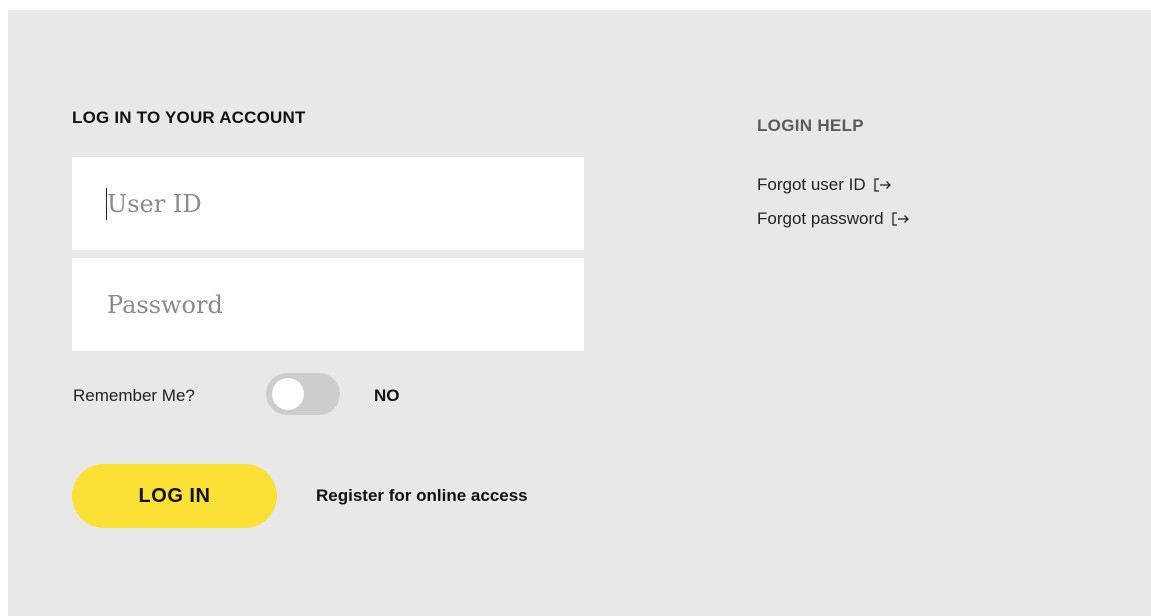 The image size is (1151, 616). I want to click on password-input, so click(328, 304).